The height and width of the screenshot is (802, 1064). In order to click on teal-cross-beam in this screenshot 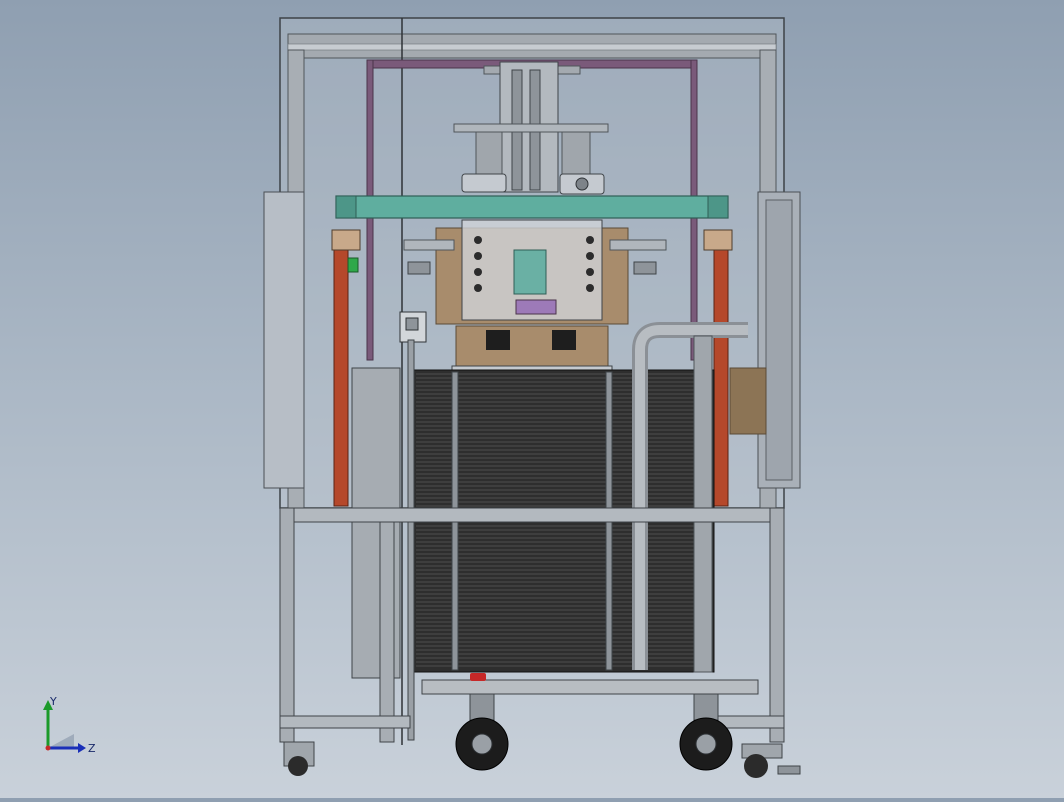, I will do `click(532, 207)`.